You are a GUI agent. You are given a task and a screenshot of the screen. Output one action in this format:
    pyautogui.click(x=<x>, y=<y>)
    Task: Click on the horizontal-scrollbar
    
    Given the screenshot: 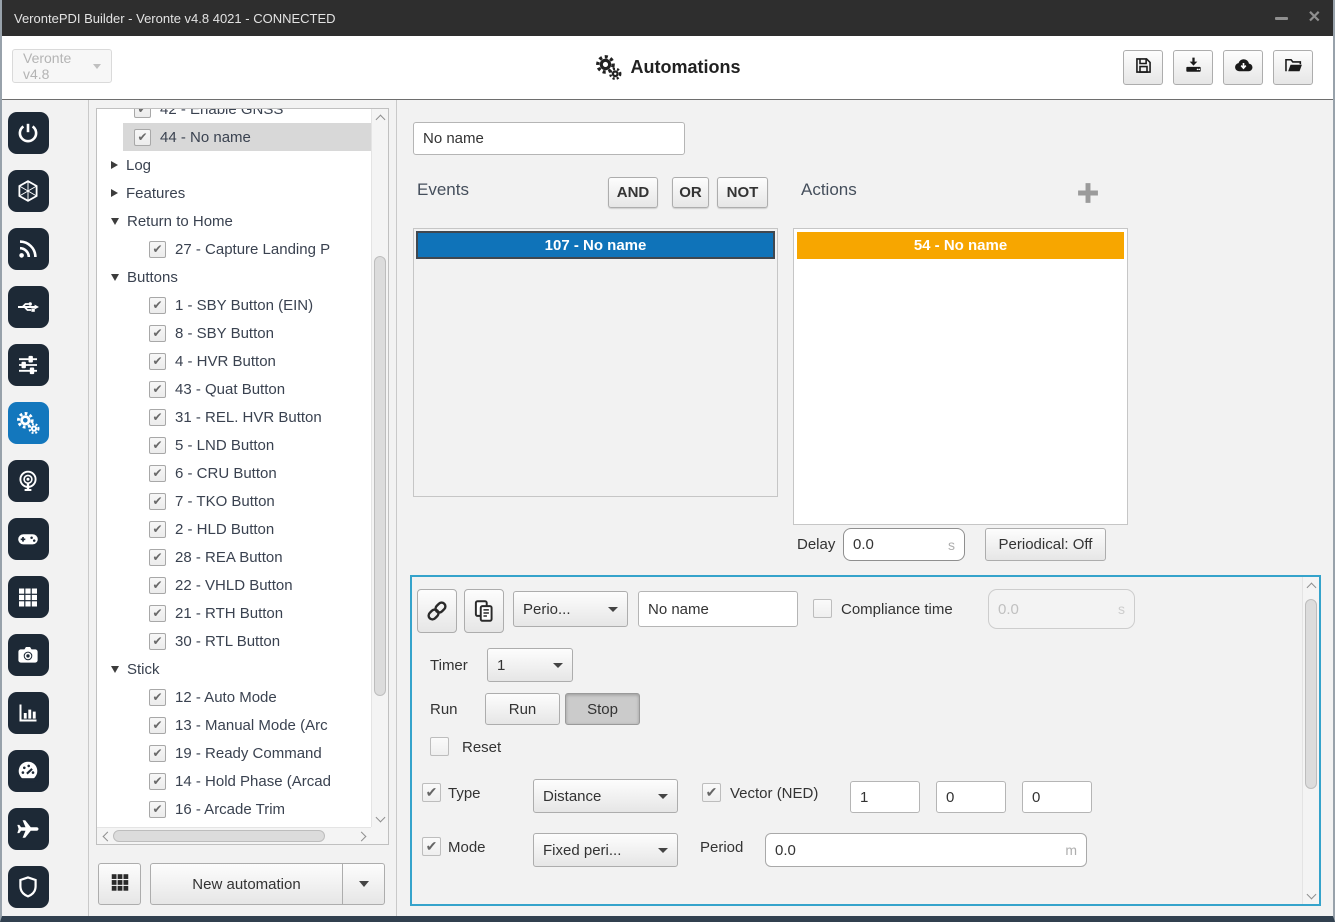 What is the action you would take?
    pyautogui.click(x=234, y=835)
    